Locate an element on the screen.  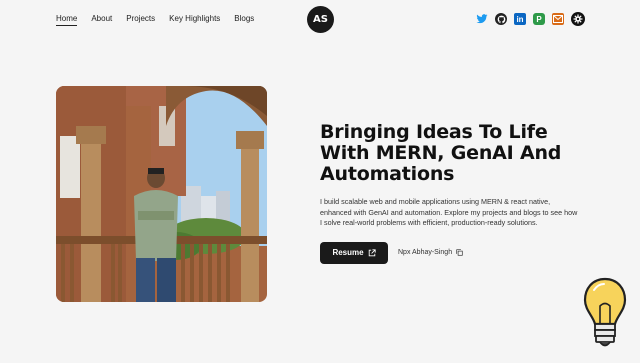
resume-label: Resume is located at coordinates (348, 252).